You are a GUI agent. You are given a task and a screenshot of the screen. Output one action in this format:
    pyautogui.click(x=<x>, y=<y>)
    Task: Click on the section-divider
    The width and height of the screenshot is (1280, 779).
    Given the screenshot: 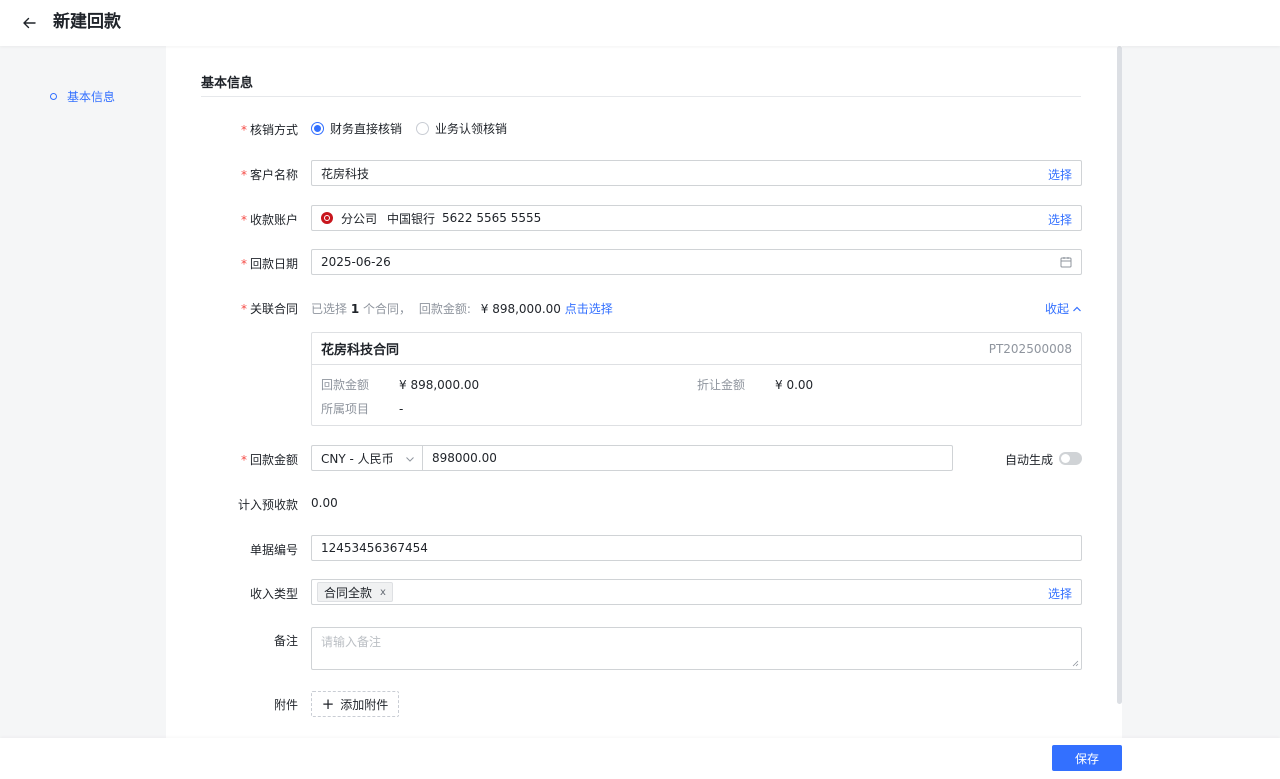 What is the action you would take?
    pyautogui.click(x=641, y=96)
    